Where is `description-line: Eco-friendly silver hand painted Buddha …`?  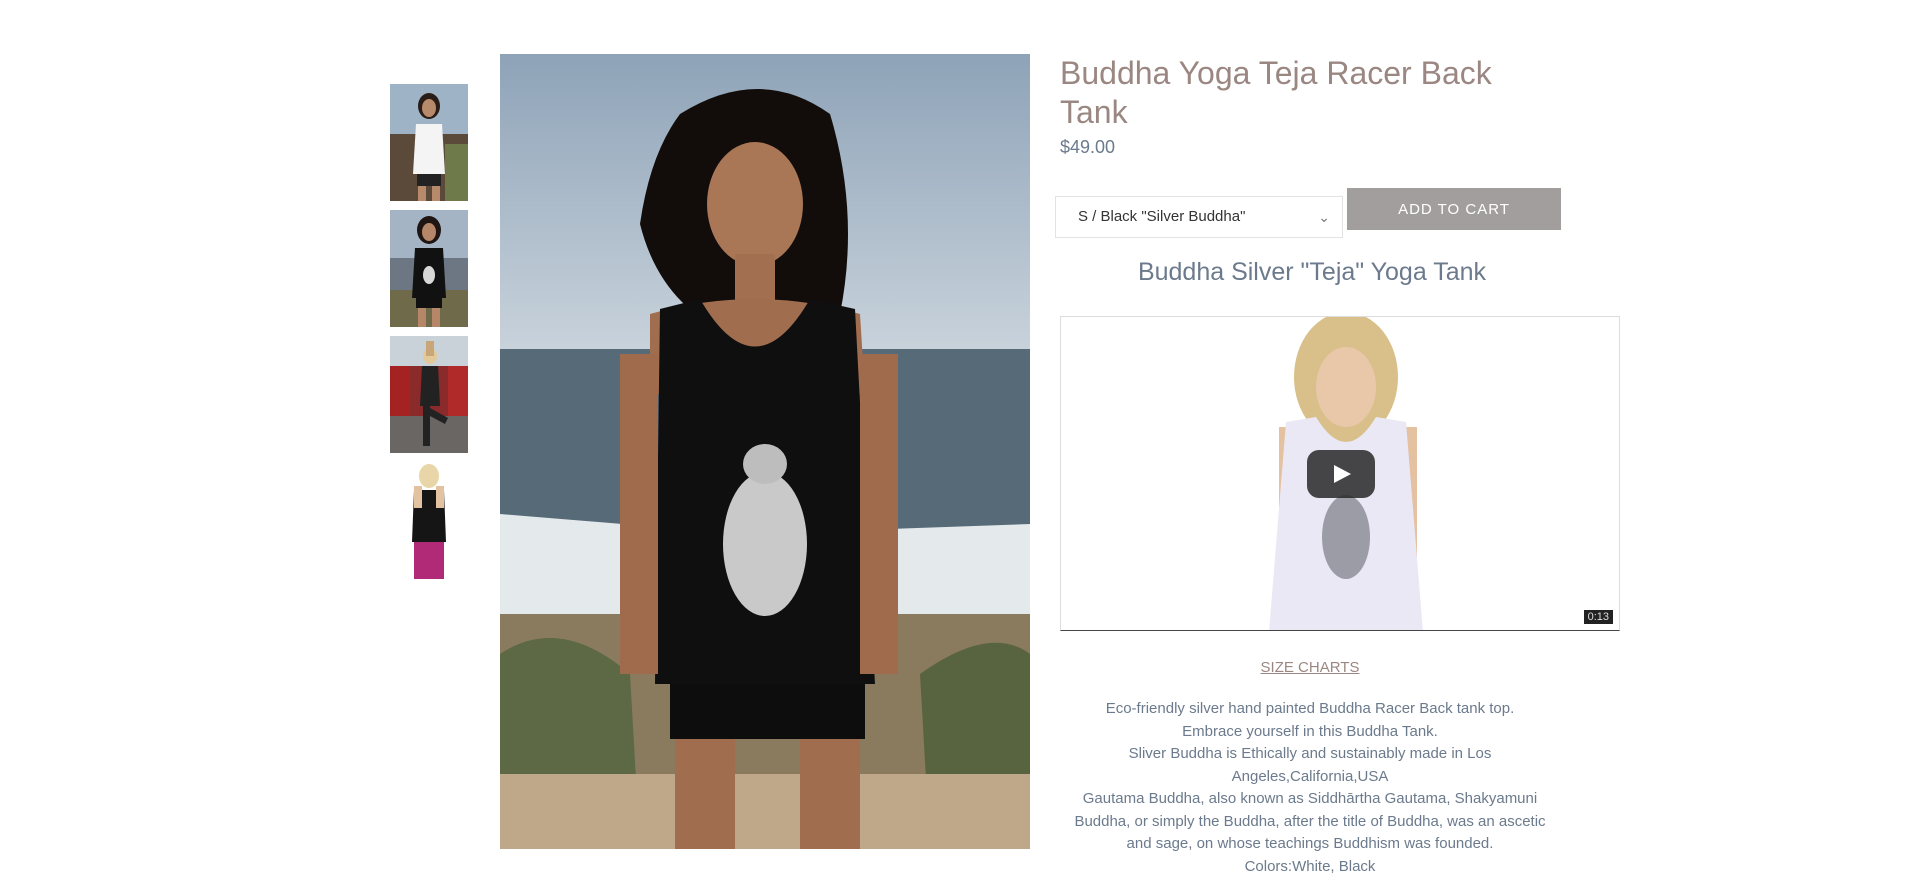
description-line: Eco-friendly silver hand painted Buddha … is located at coordinates (1310, 708).